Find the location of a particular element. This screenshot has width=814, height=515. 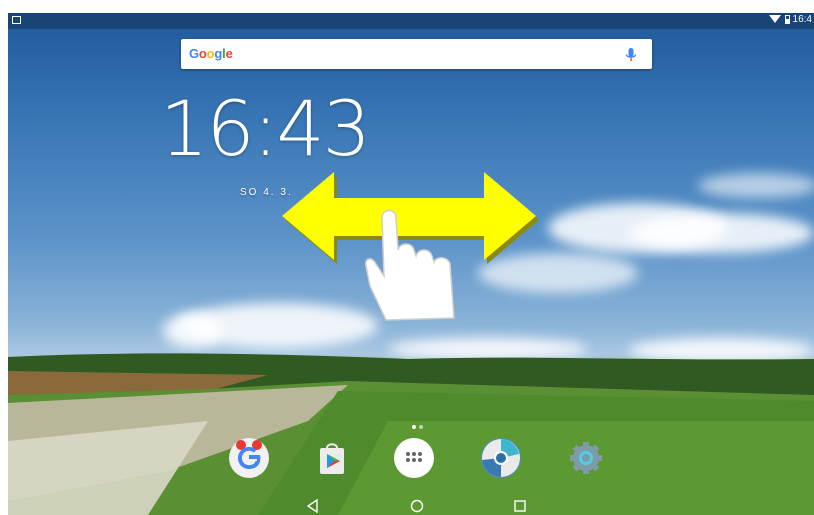

google-logo: Google is located at coordinates (211, 53).